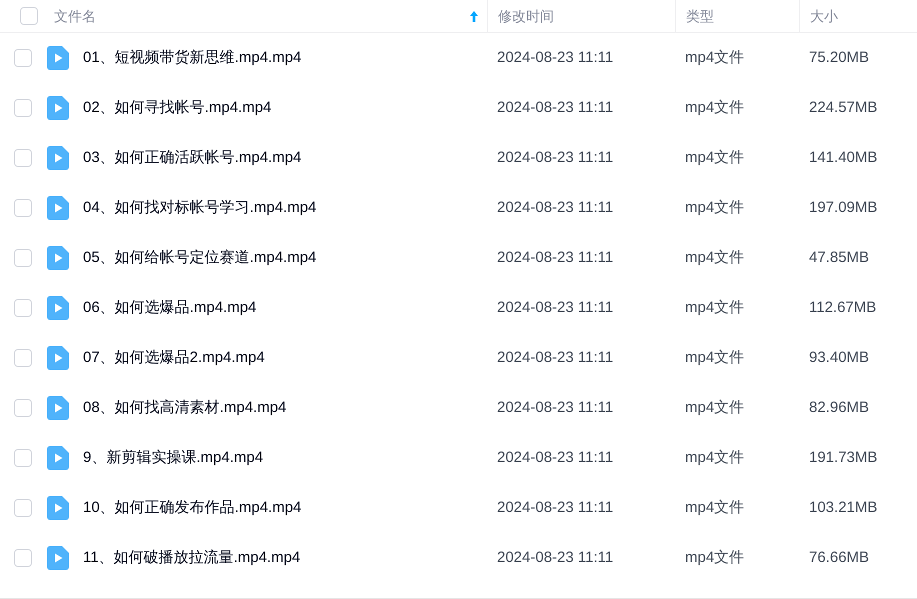 Image resolution: width=917 pixels, height=599 pixels. What do you see at coordinates (458, 208) in the screenshot?
I see `file-row: 04、如何找对标帐号学习.mp4.mp4 2024-08-23 11:11 mp4文件 197.09MB` at bounding box center [458, 208].